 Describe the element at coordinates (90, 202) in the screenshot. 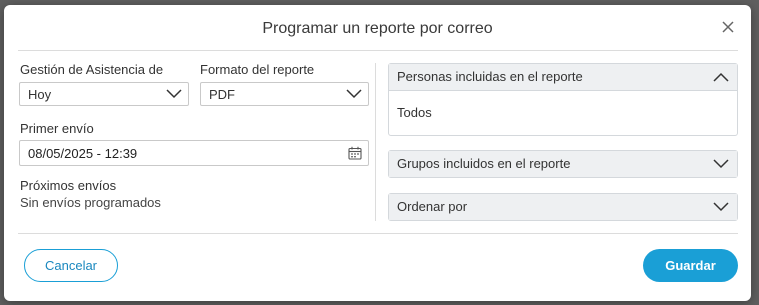

I see `next-sends-value: Sin envíos programados` at that location.